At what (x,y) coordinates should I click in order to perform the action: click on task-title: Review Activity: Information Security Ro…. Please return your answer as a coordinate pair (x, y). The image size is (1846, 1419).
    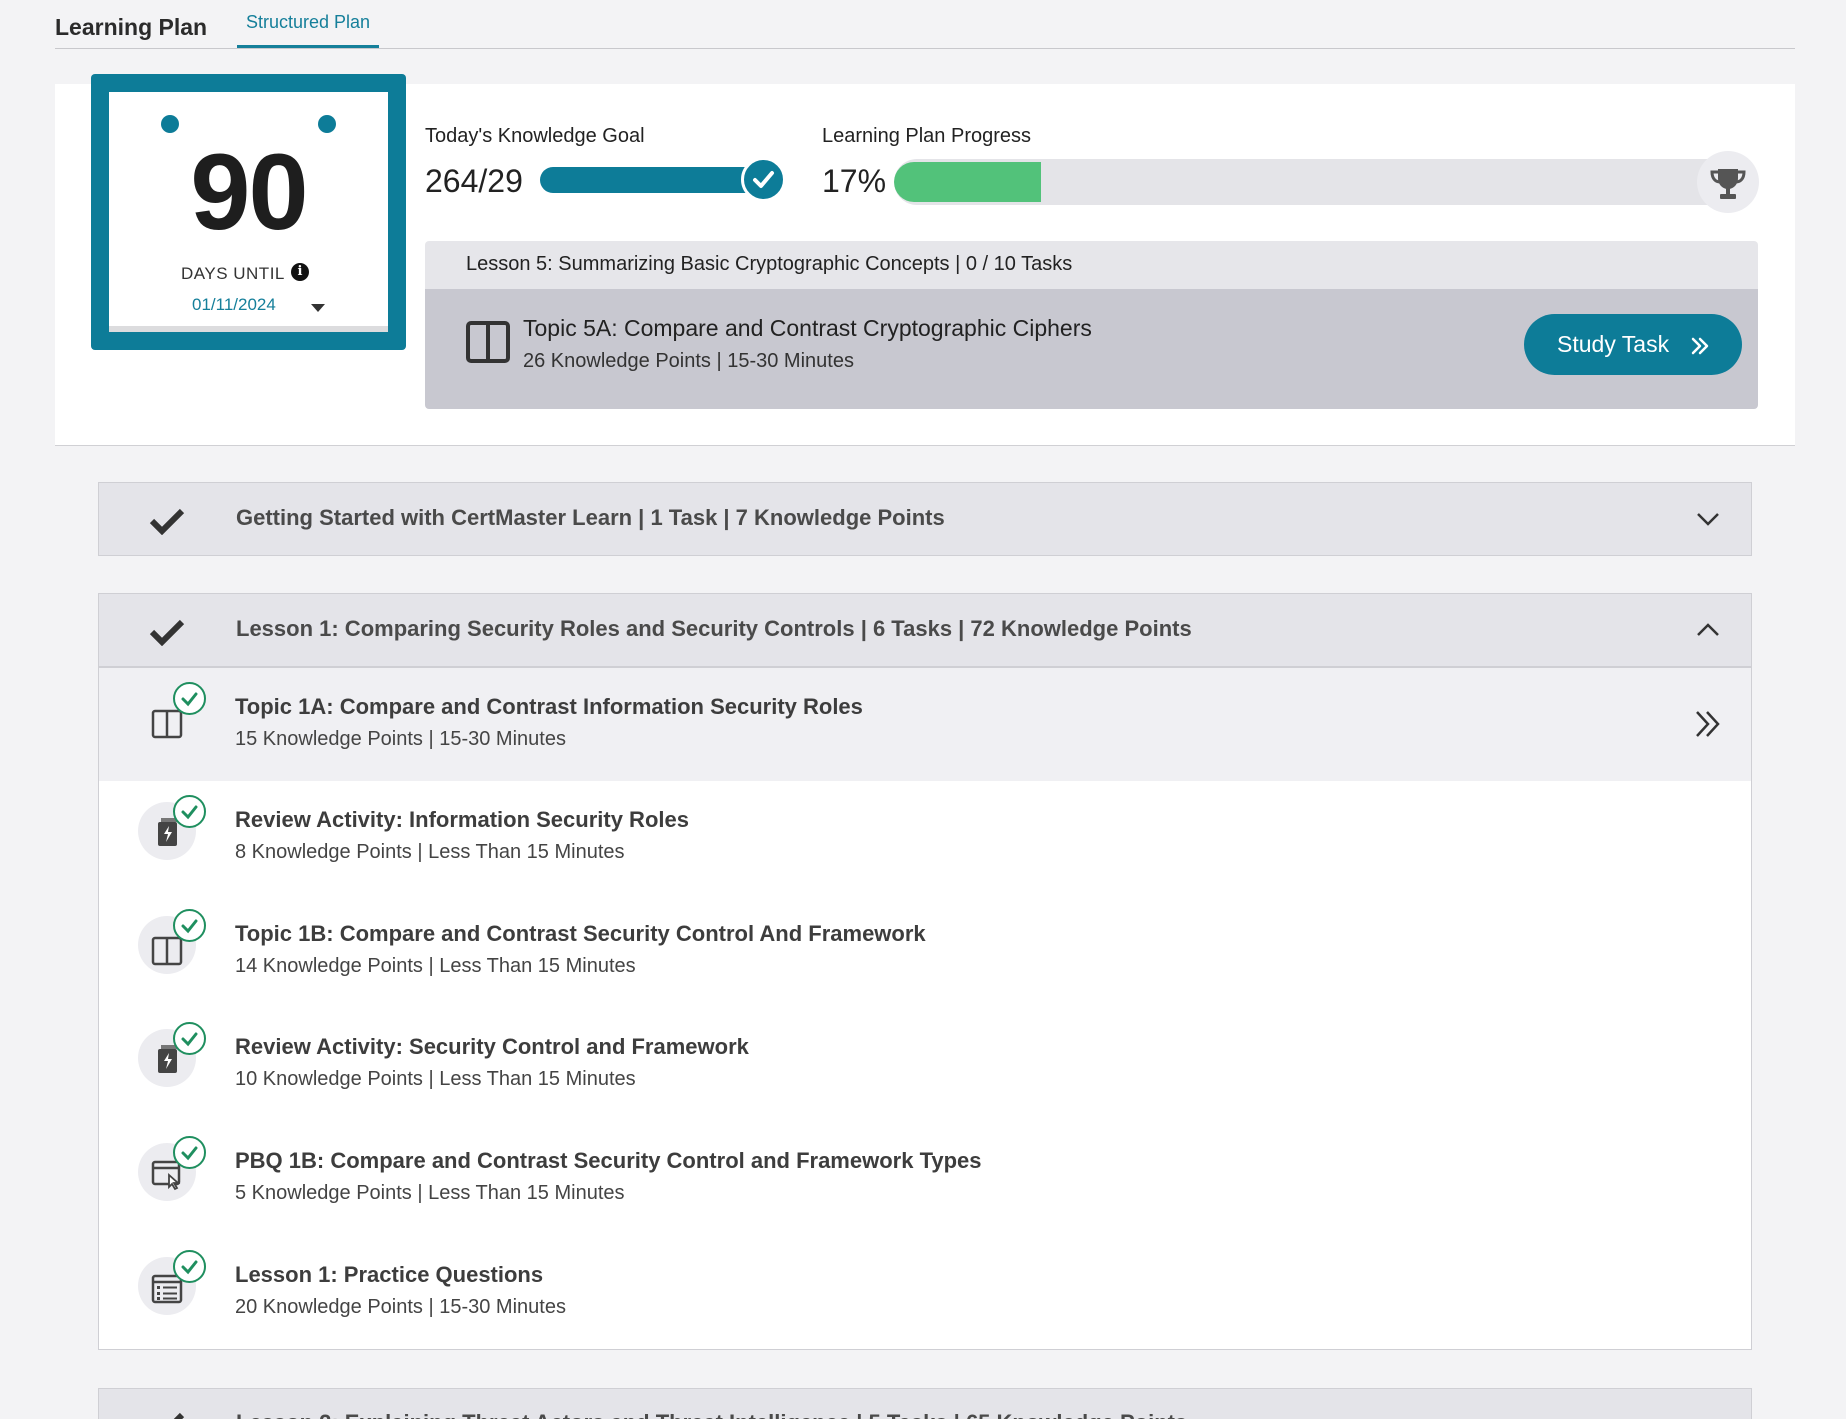
    Looking at the image, I should click on (462, 819).